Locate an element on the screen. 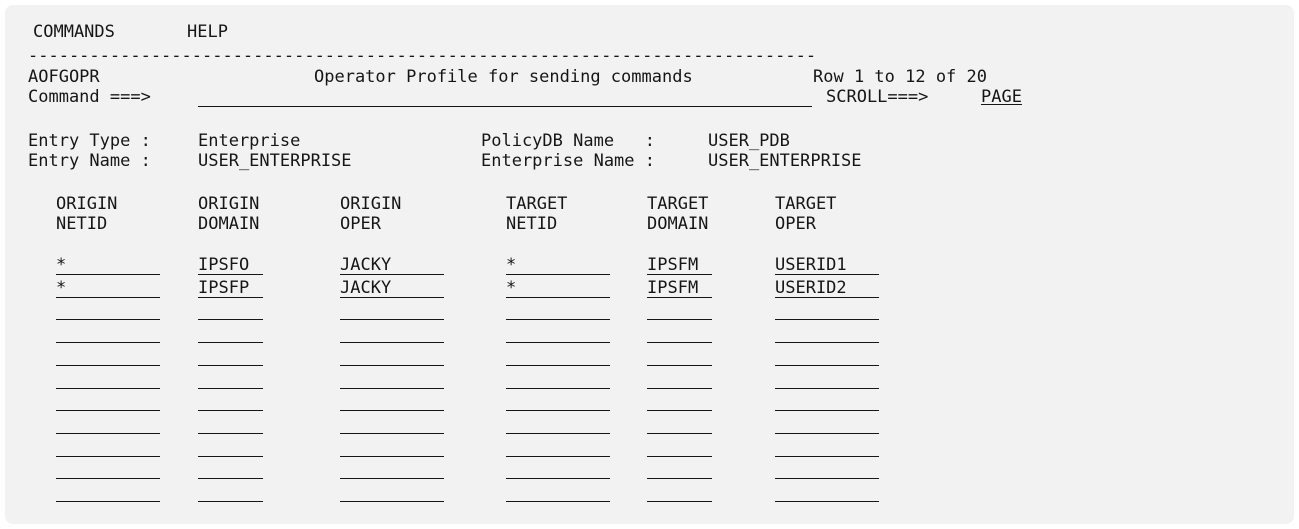 This screenshot has width=1299, height=529. enterprise-label: Enterprise Name : is located at coordinates (573, 161).